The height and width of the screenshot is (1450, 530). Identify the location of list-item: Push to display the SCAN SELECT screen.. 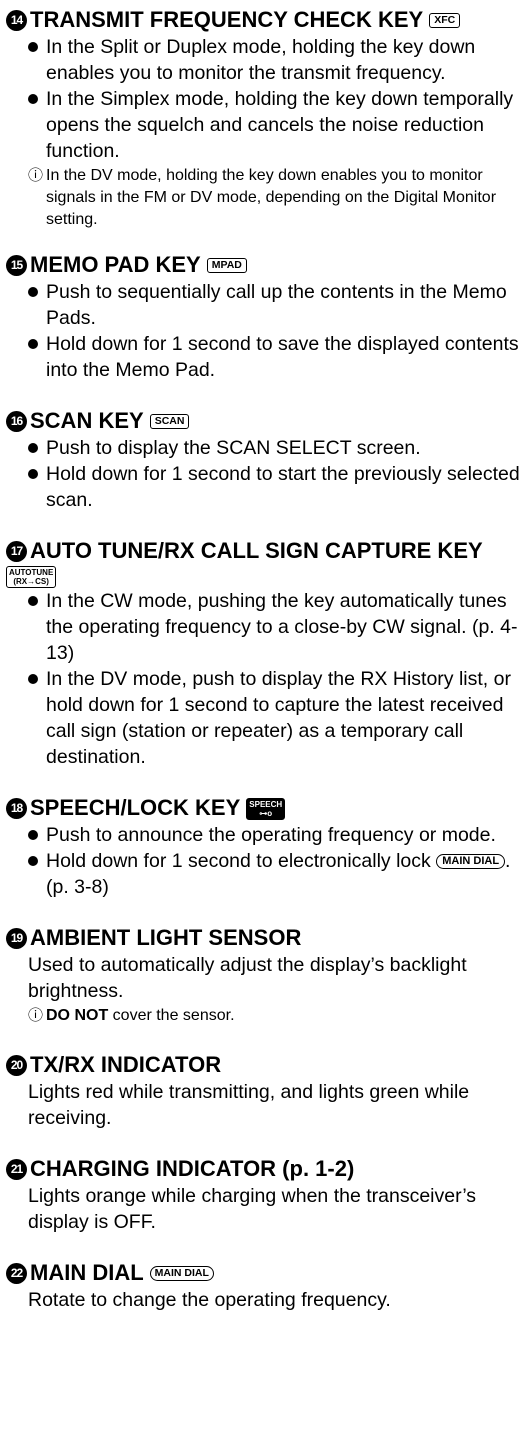
(276, 448).